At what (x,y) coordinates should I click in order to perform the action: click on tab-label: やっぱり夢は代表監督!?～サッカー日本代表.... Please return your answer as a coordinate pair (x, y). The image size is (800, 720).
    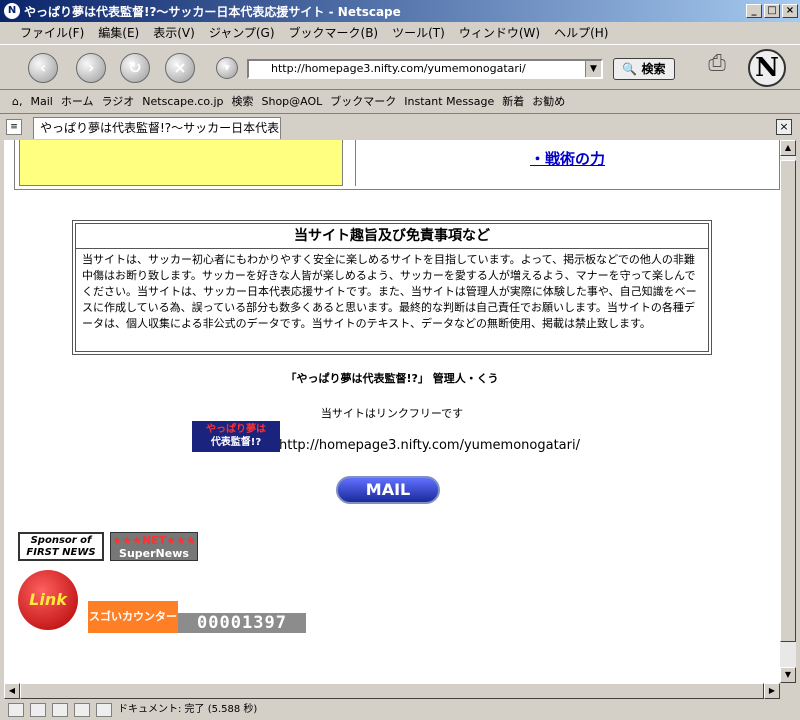
    Looking at the image, I should click on (160, 128).